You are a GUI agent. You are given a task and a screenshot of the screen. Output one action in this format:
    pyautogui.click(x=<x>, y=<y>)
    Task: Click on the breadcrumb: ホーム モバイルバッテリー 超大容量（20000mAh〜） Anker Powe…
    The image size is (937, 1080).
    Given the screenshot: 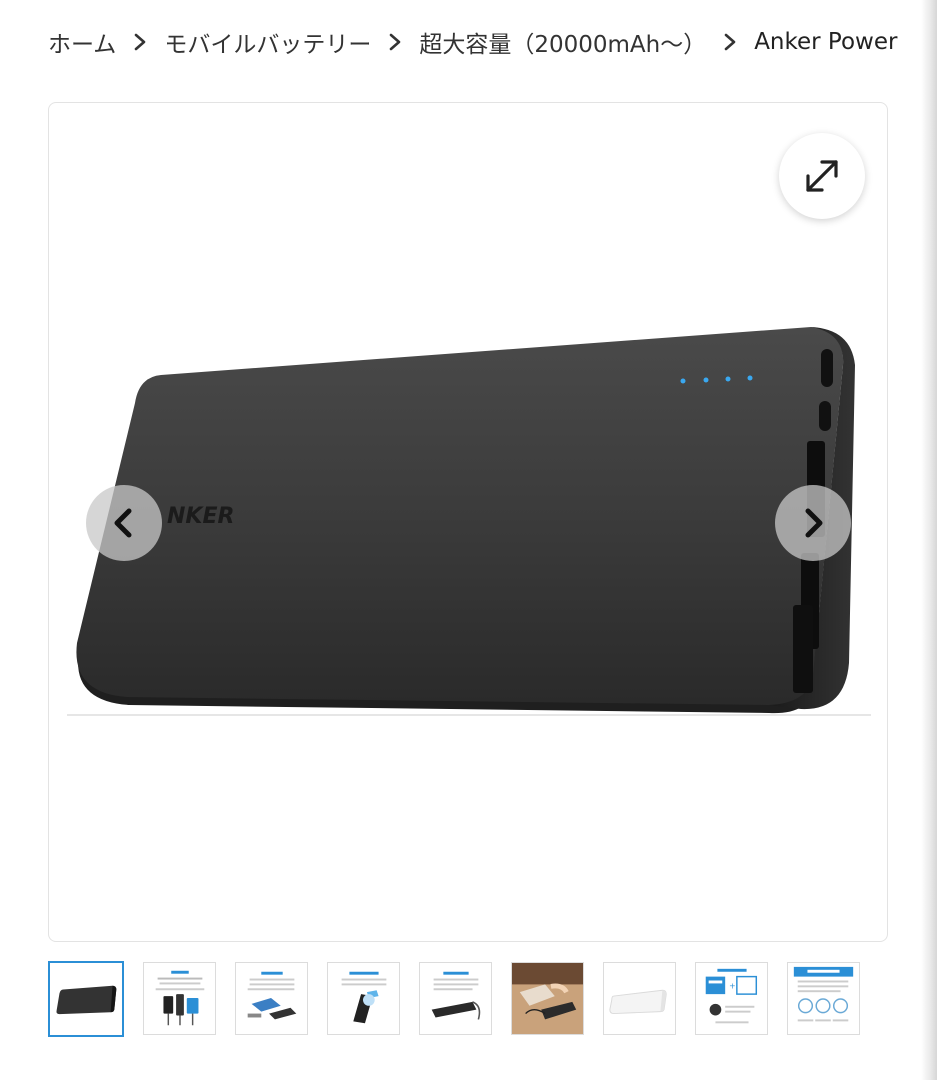 What is the action you would take?
    pyautogui.click(x=481, y=42)
    